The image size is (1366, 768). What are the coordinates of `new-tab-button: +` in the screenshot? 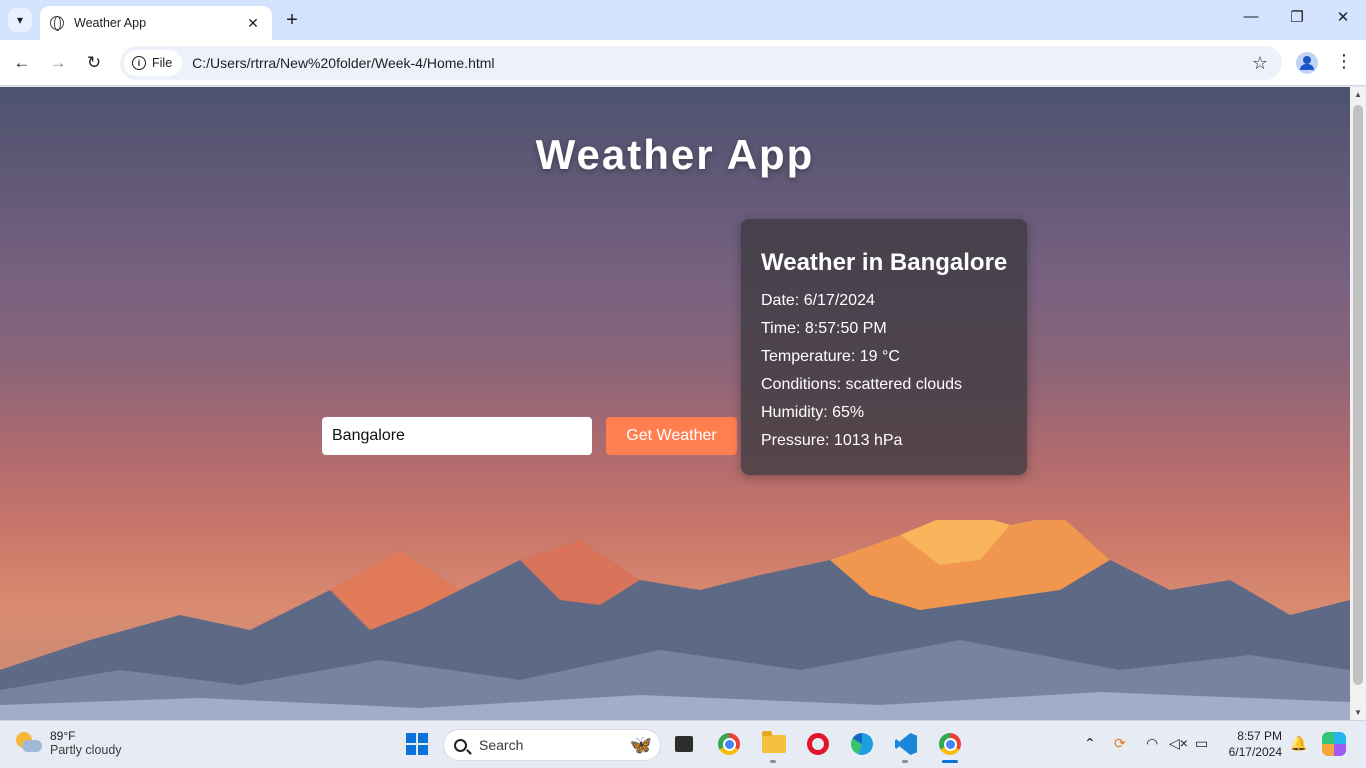 It's located at (292, 20).